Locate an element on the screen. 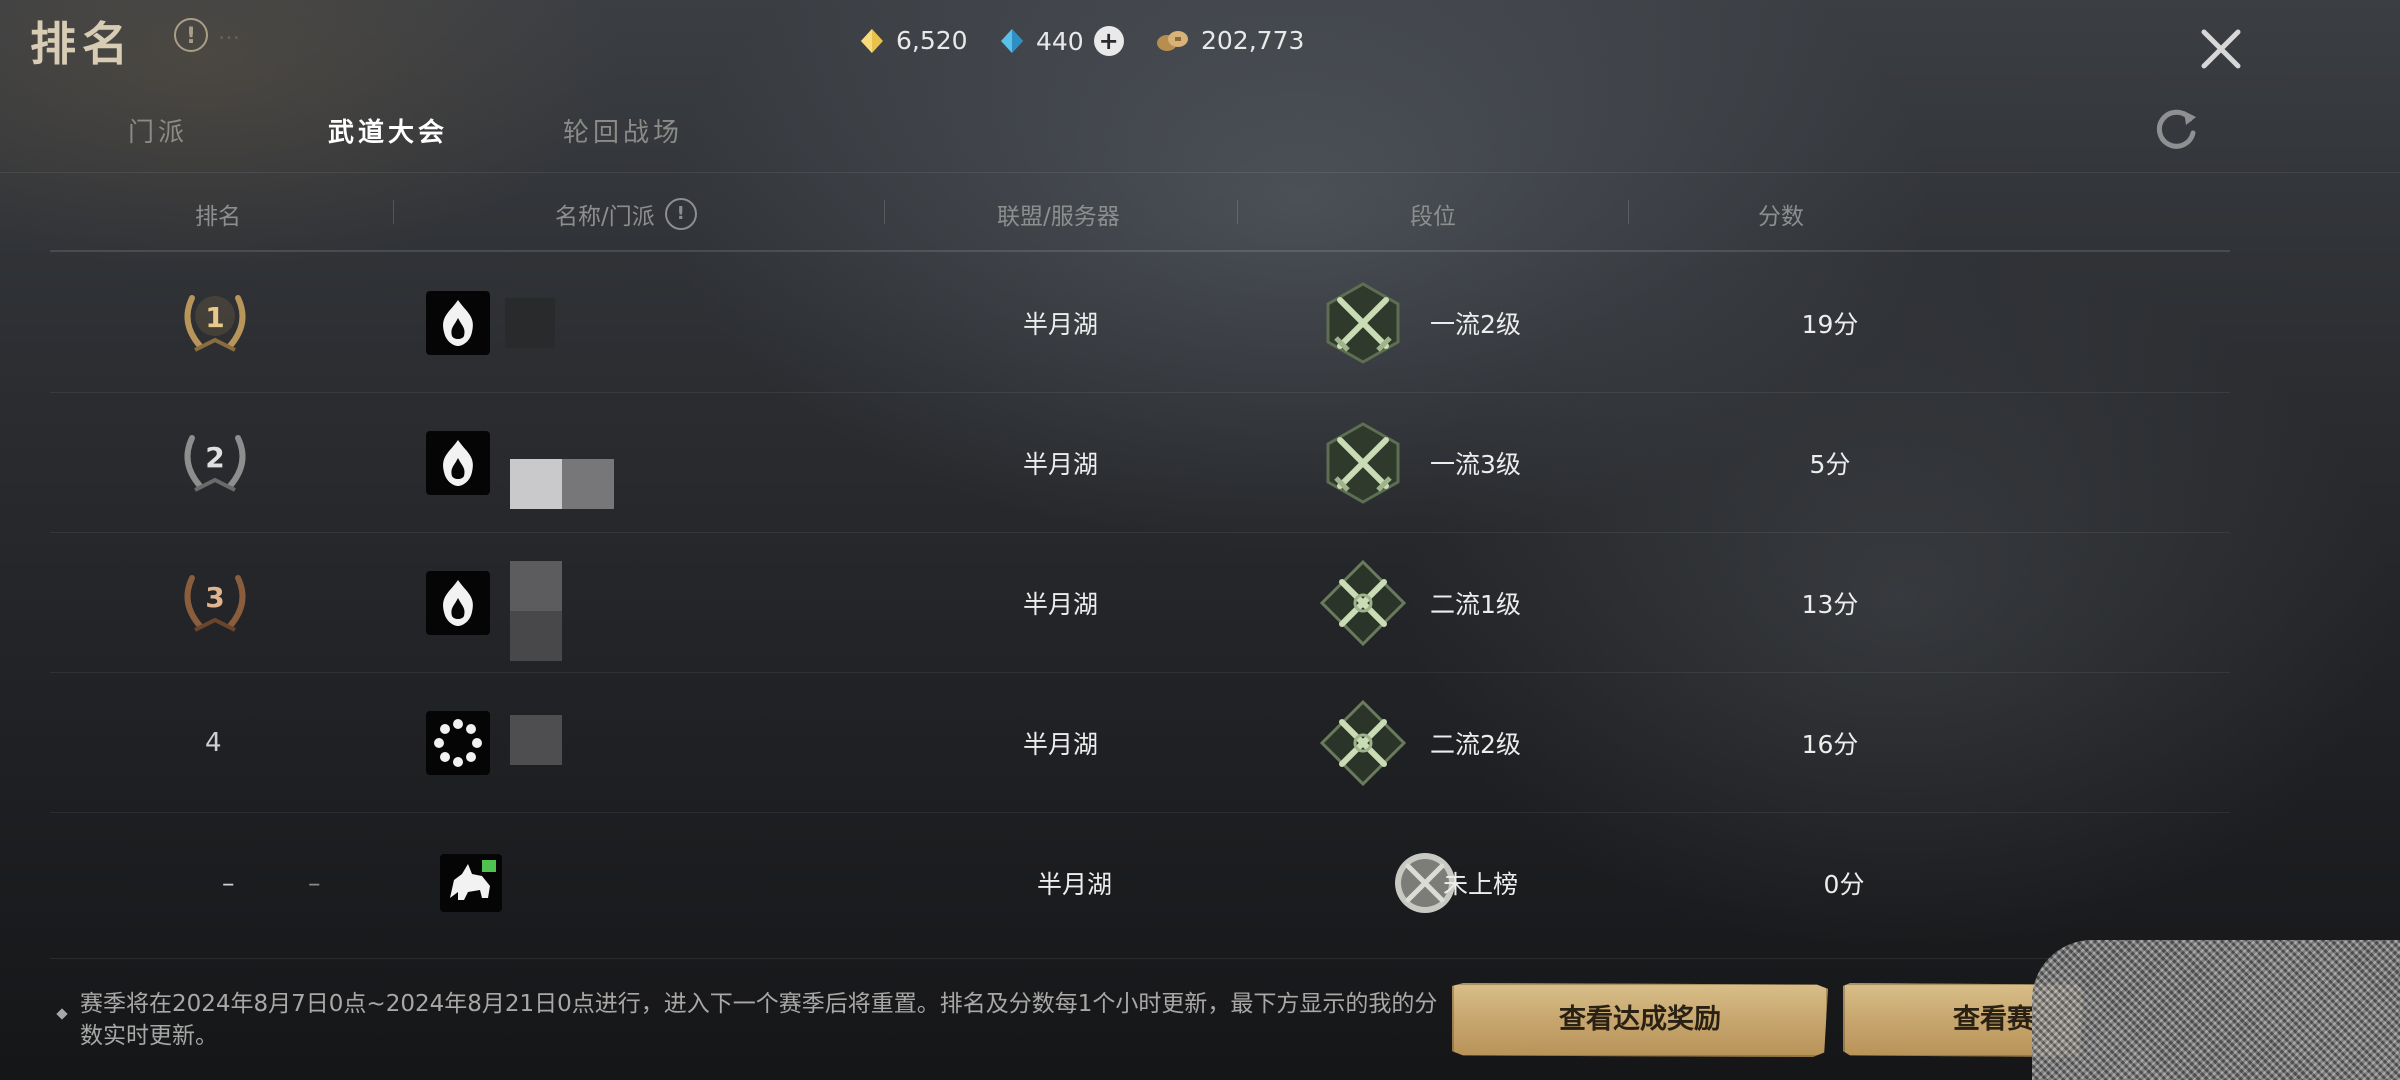  currency-gold-value: 6,520 is located at coordinates (932, 40).